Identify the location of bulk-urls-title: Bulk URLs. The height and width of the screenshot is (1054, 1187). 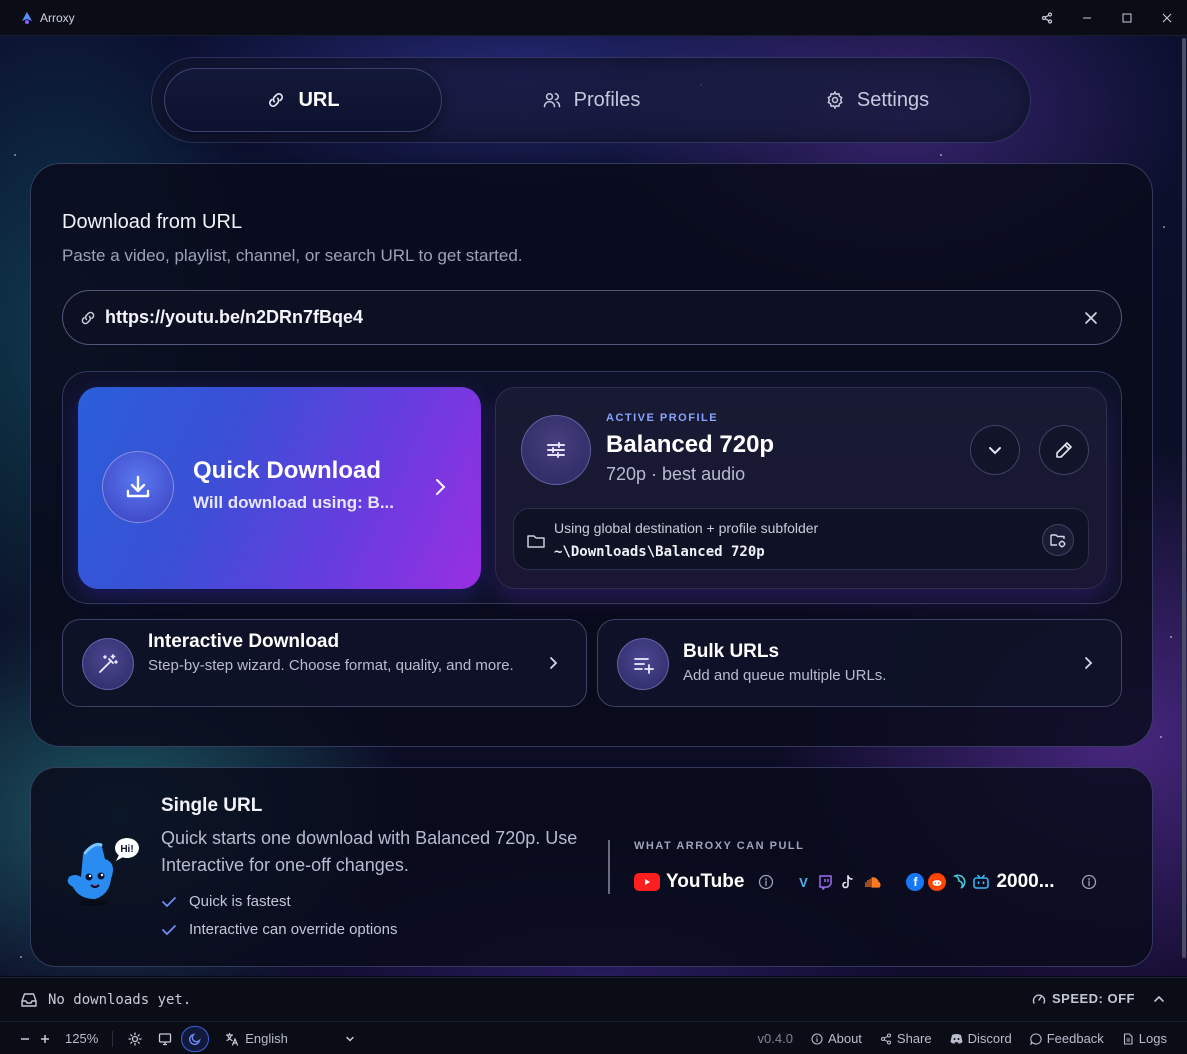
(731, 651).